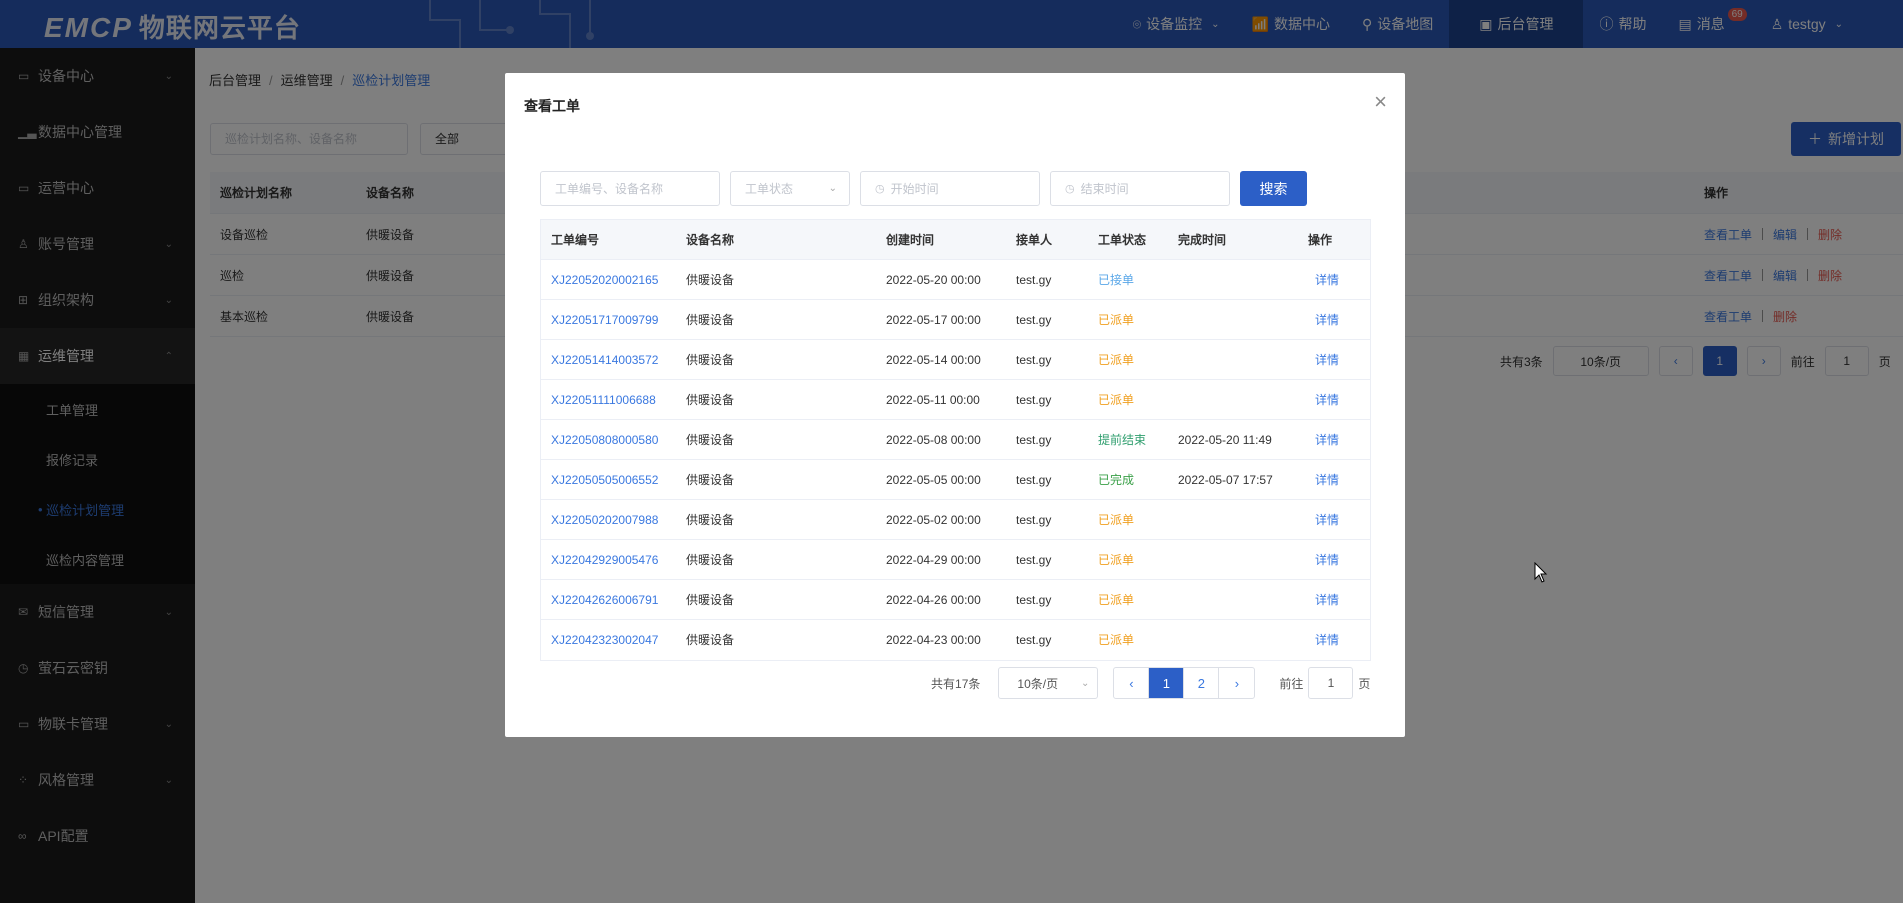  I want to click on workorder-id-link: XJ22050808000580, so click(604, 440).